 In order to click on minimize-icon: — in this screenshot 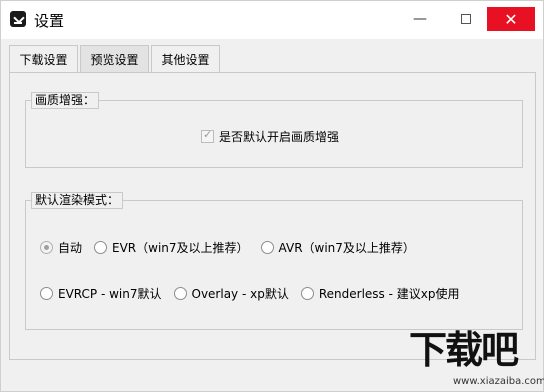, I will do `click(420, 19)`.